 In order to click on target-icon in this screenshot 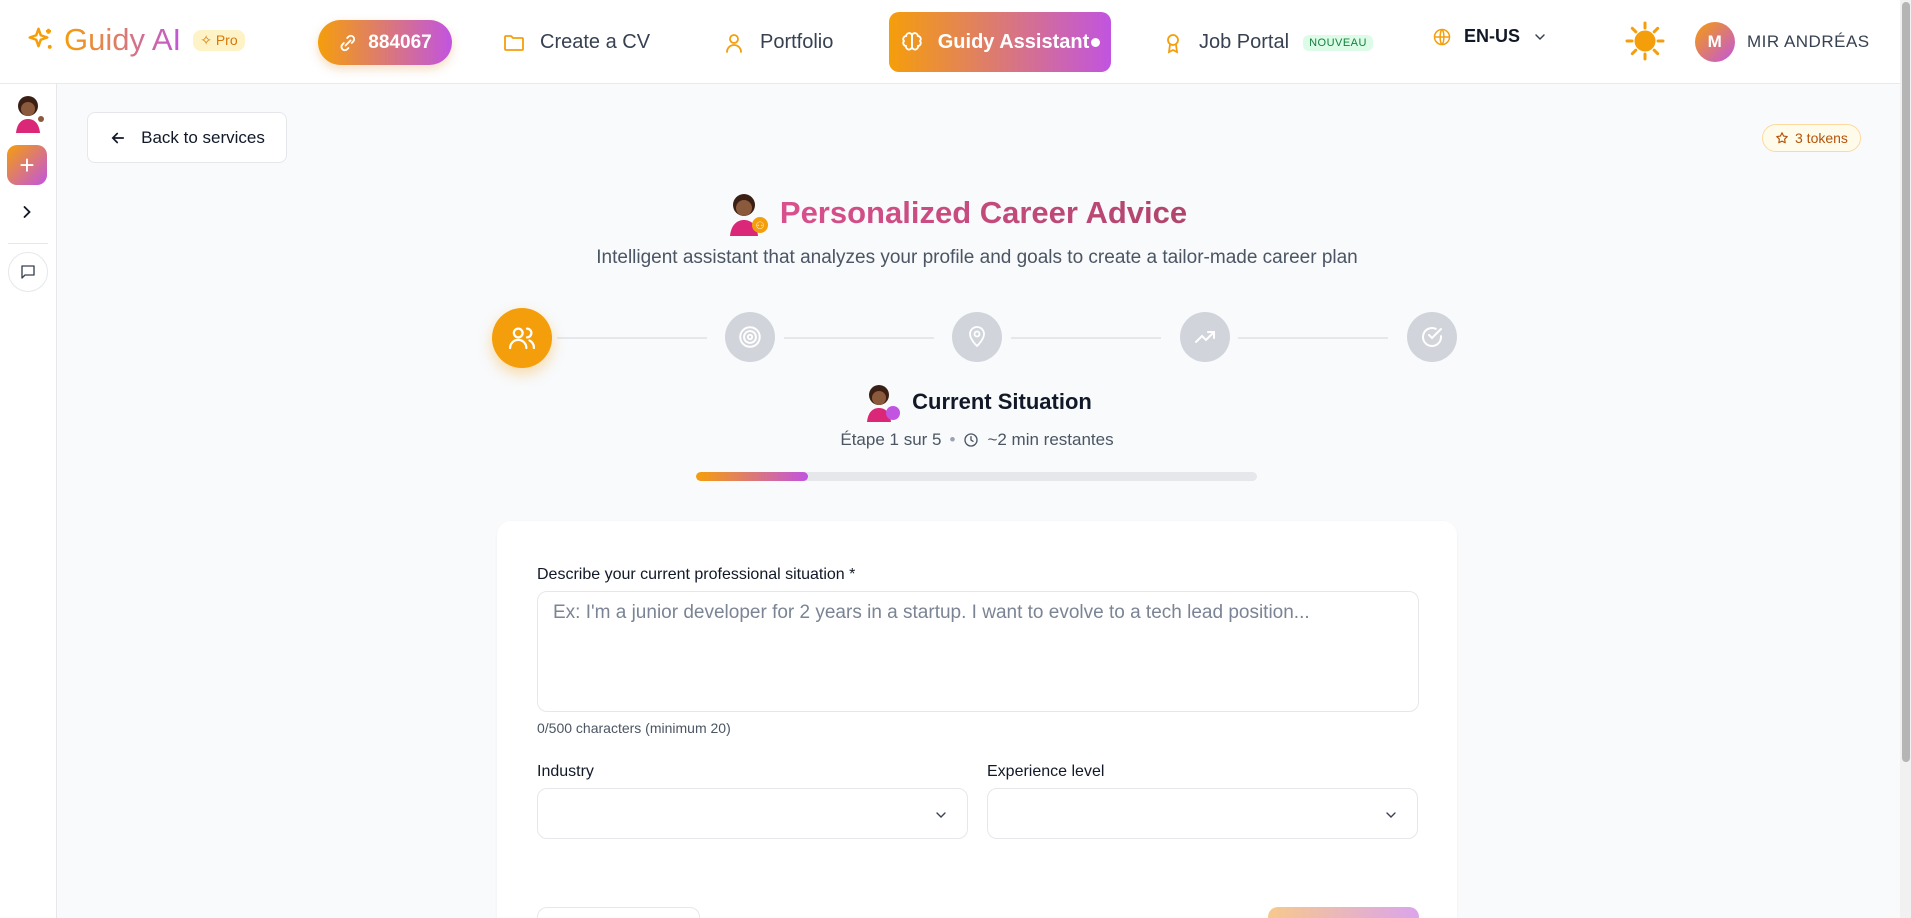, I will do `click(750, 337)`.